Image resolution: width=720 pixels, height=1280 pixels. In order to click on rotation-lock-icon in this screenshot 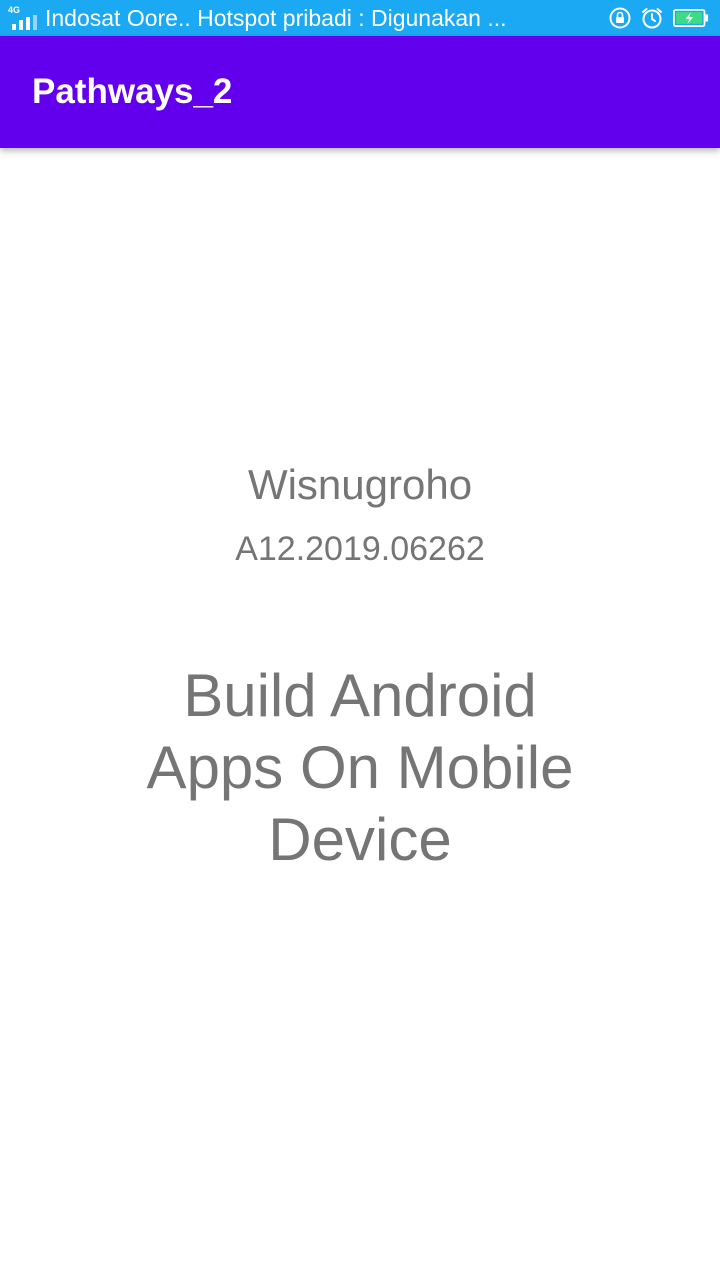, I will do `click(620, 18)`.